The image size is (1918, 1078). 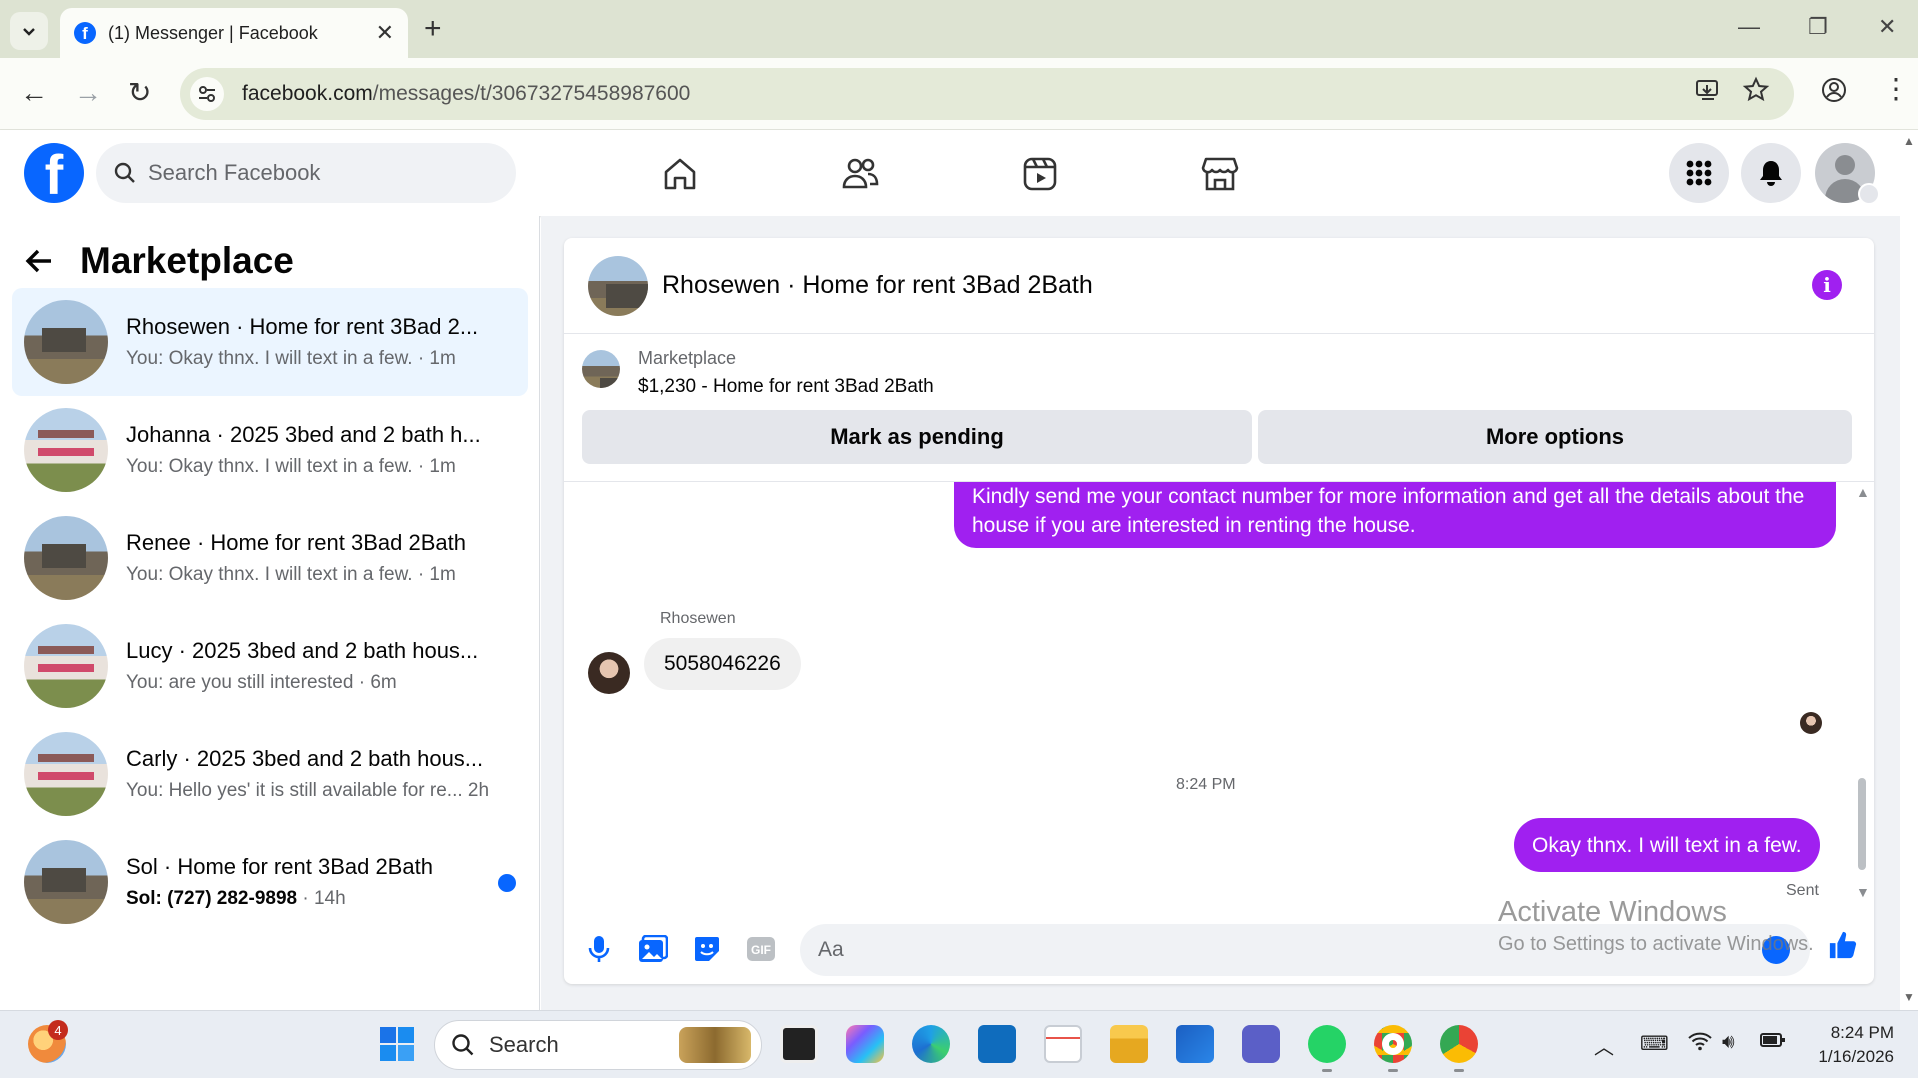 I want to click on incoming-message: 5058046226, so click(x=722, y=664).